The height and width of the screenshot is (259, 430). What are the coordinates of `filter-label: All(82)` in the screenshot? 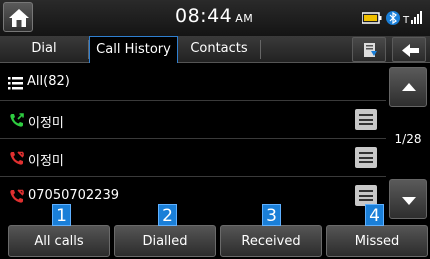 It's located at (48, 81).